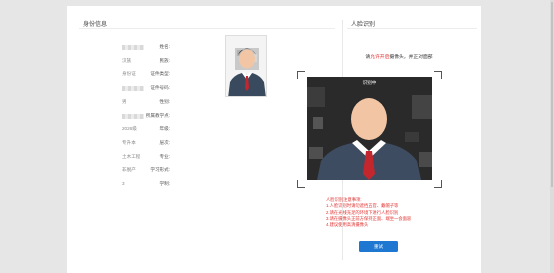  I want to click on id-photo, so click(246, 66).